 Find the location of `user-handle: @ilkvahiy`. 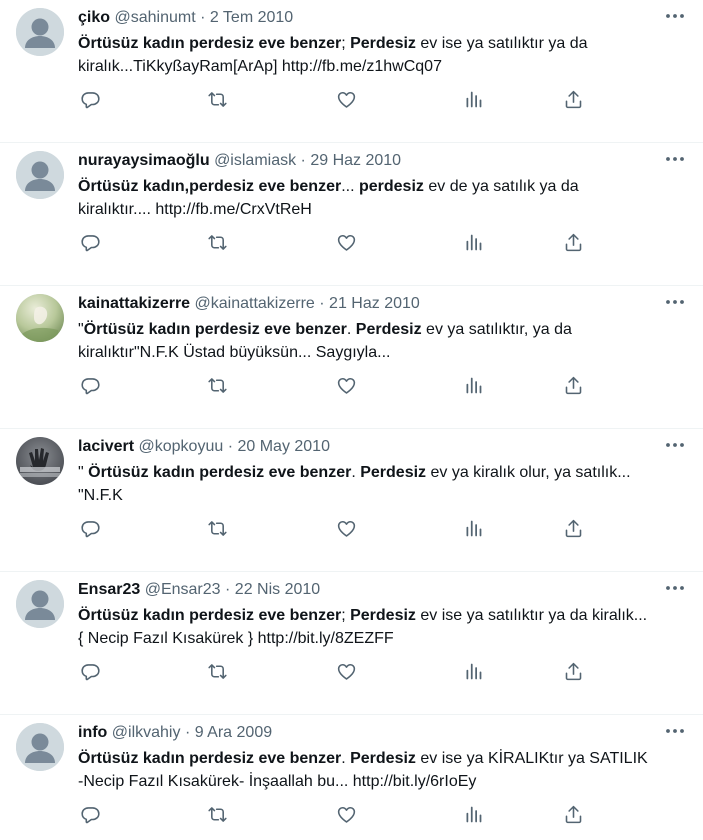

user-handle: @ilkvahiy is located at coordinates (146, 732).